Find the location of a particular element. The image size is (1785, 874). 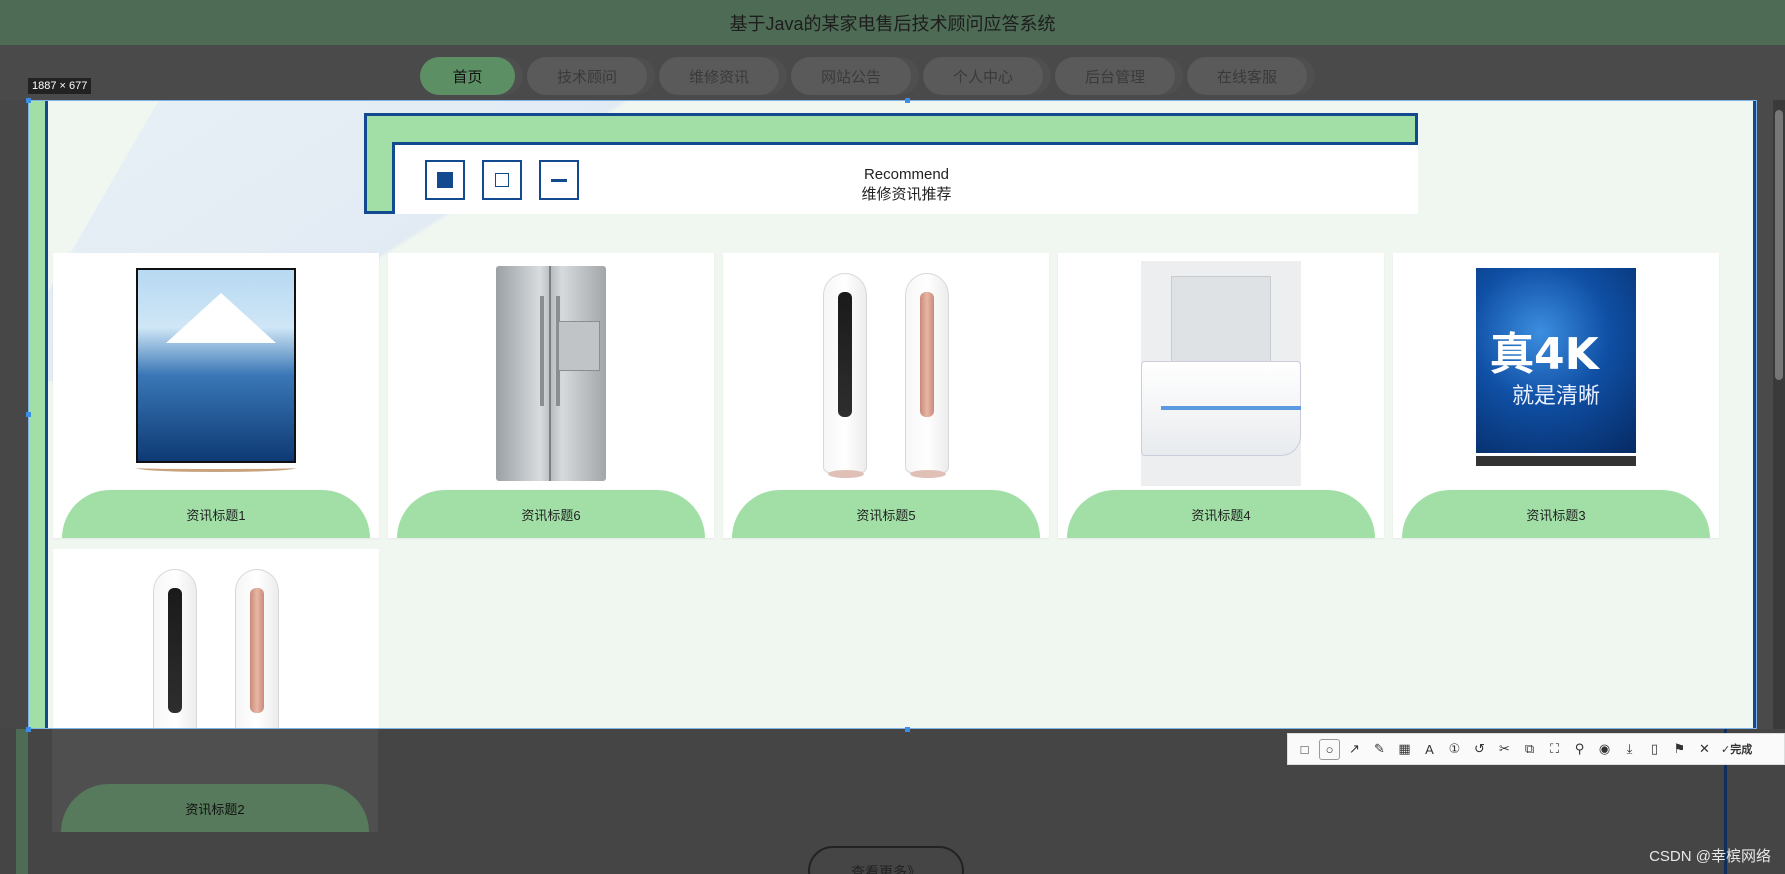

number-tool-icon: ① is located at coordinates (1454, 749).